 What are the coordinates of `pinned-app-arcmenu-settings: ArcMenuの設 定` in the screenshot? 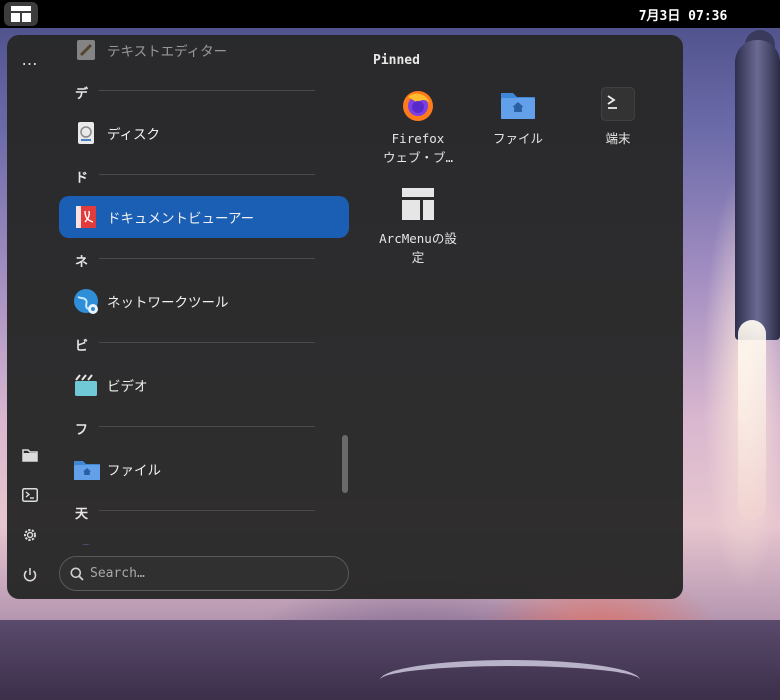 It's located at (418, 227).